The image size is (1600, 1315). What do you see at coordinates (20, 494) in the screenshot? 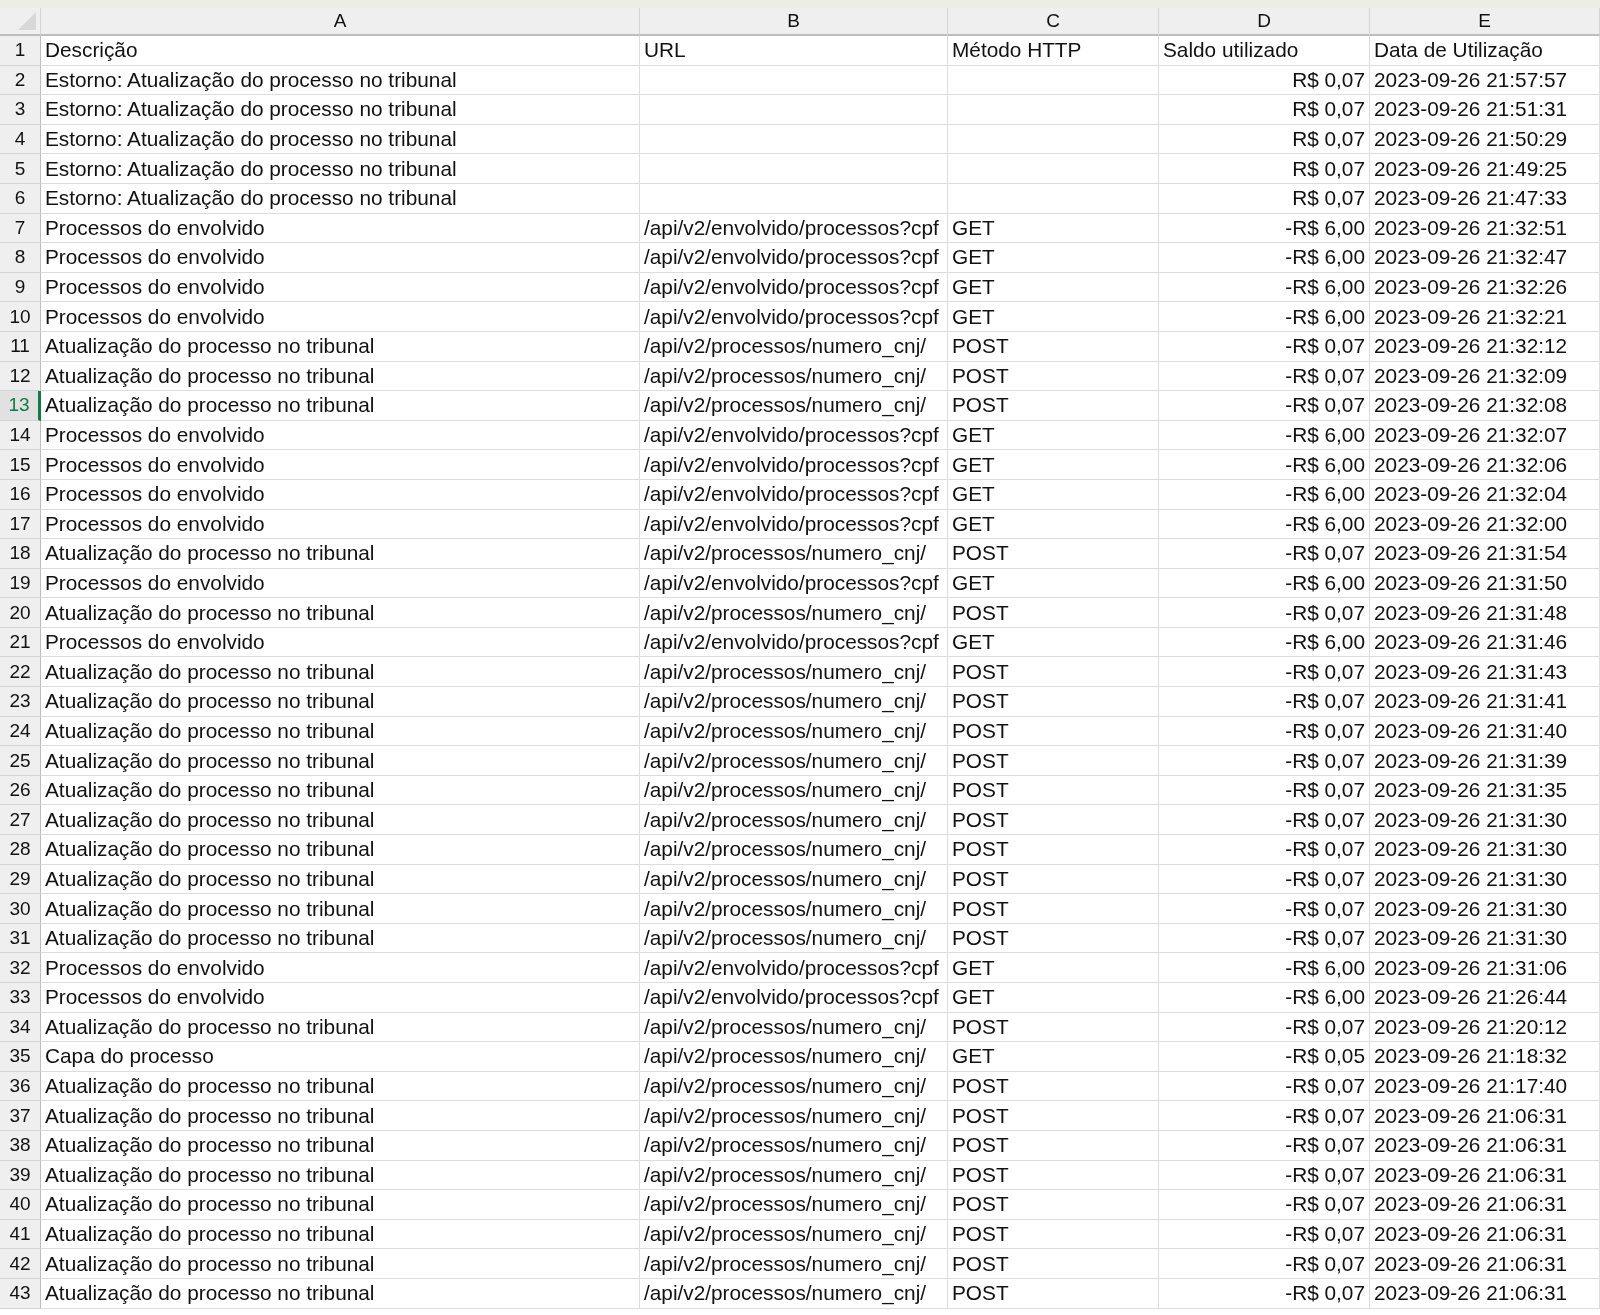
I see `row-header: 16` at bounding box center [20, 494].